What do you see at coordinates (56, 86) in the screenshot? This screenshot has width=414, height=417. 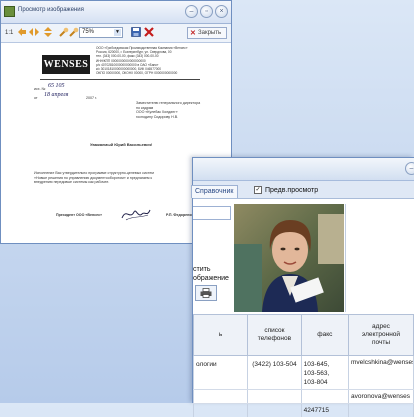 I see `ref-number: 65 105` at bounding box center [56, 86].